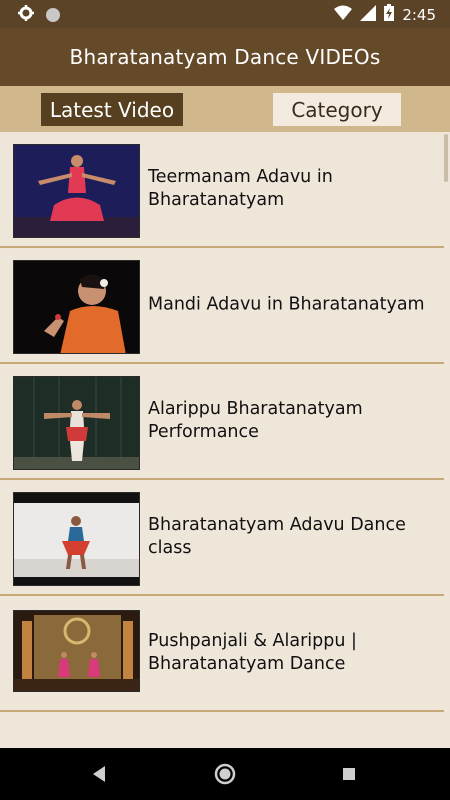 This screenshot has width=450, height=800. I want to click on status-time: 2:45, so click(419, 14).